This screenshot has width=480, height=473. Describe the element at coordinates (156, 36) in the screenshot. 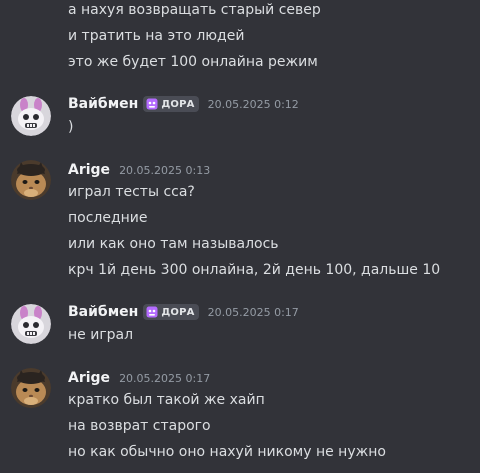

I see `message-line: и тратить на это людей` at that location.